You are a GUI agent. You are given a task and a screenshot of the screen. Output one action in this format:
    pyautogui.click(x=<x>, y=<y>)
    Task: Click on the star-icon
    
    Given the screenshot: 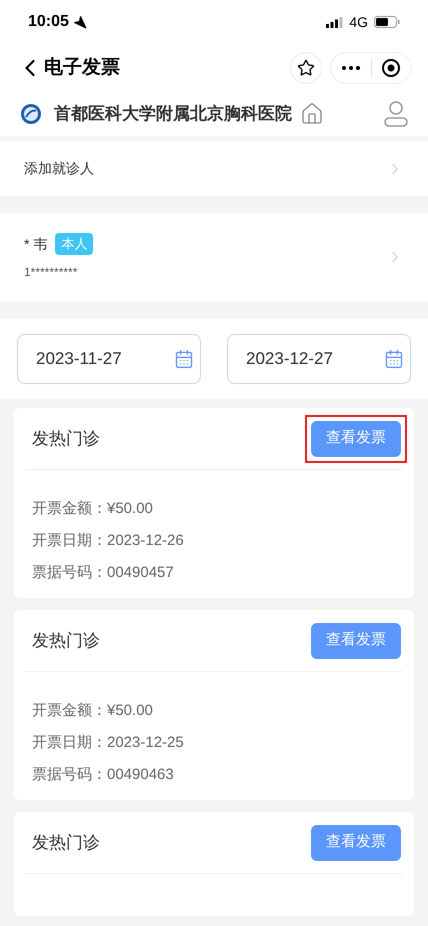 What is the action you would take?
    pyautogui.click(x=306, y=68)
    